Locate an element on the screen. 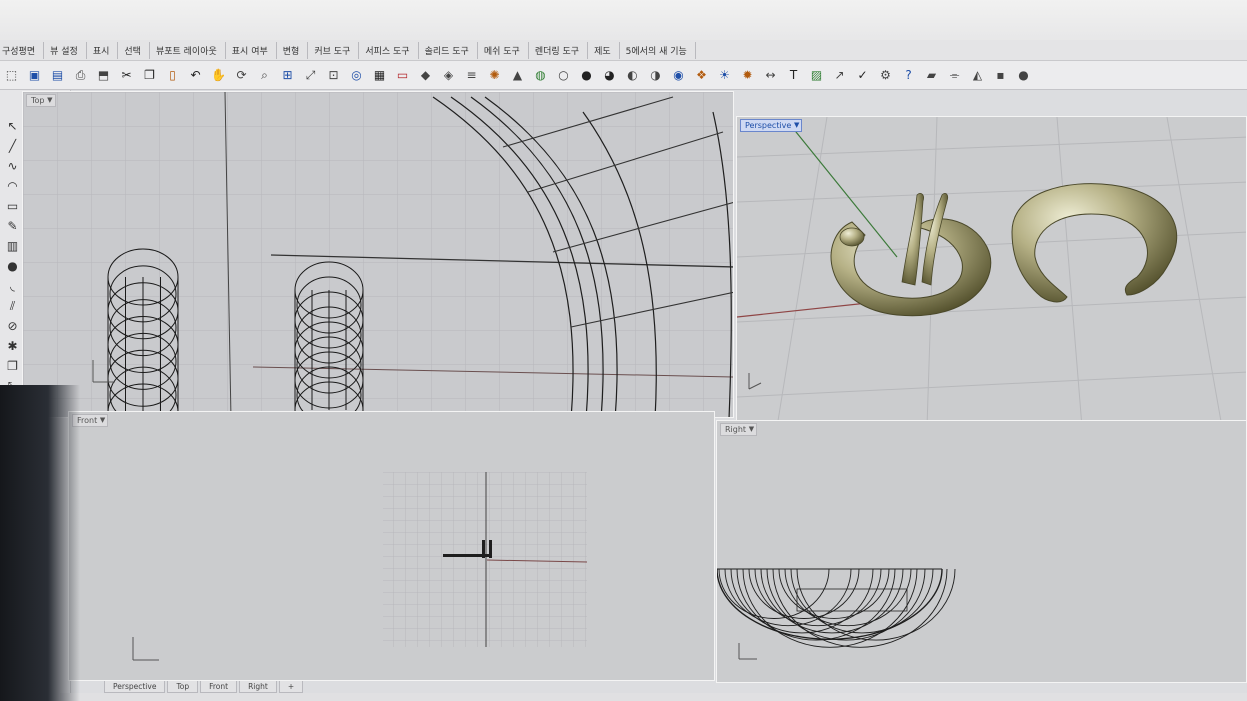 This screenshot has width=1247, height=701. new-file-icon: ⬚ is located at coordinates (11, 75).